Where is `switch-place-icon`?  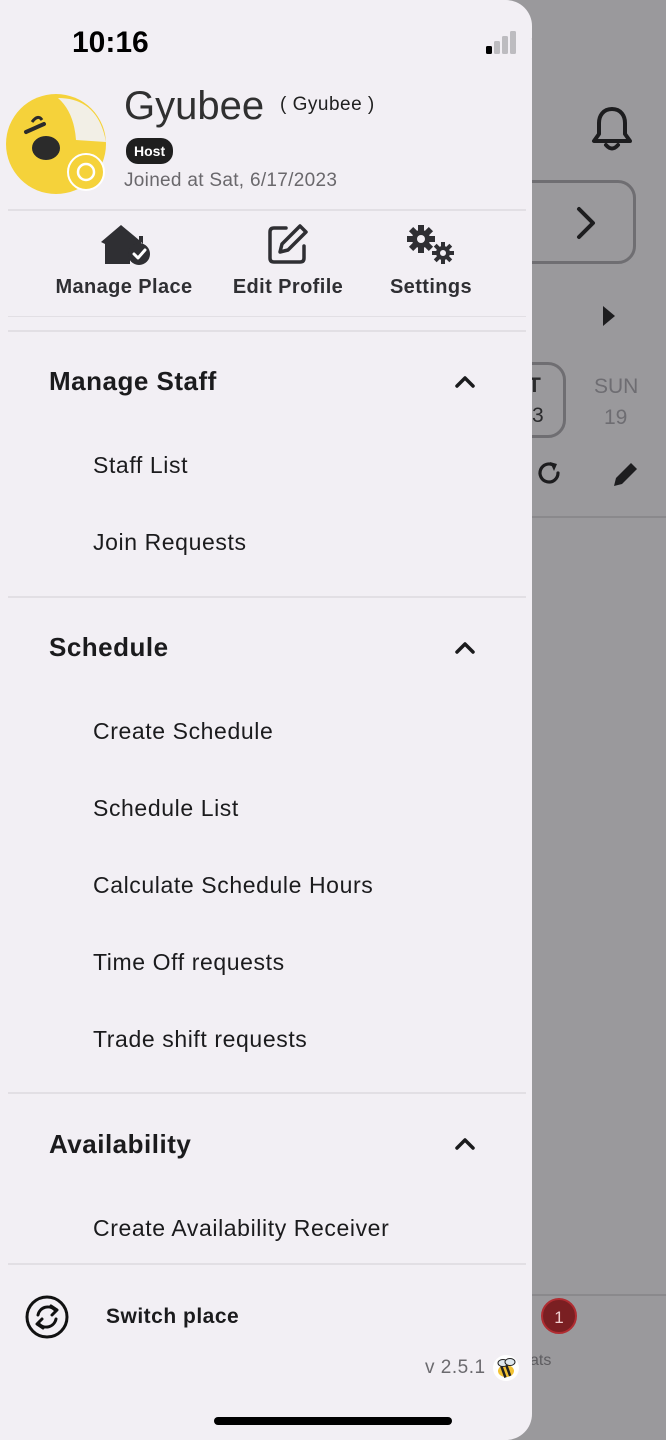 switch-place-icon is located at coordinates (47, 1317).